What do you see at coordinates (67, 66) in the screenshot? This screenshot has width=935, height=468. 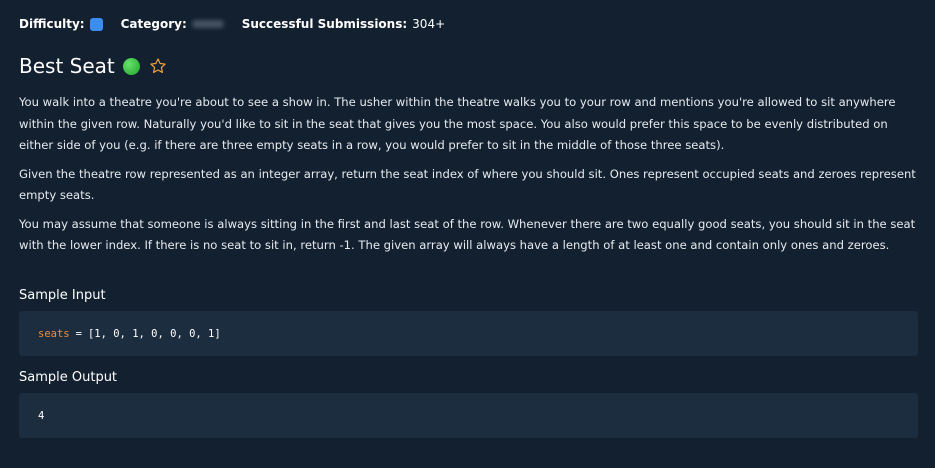 I see `page-title: Best Seat` at bounding box center [67, 66].